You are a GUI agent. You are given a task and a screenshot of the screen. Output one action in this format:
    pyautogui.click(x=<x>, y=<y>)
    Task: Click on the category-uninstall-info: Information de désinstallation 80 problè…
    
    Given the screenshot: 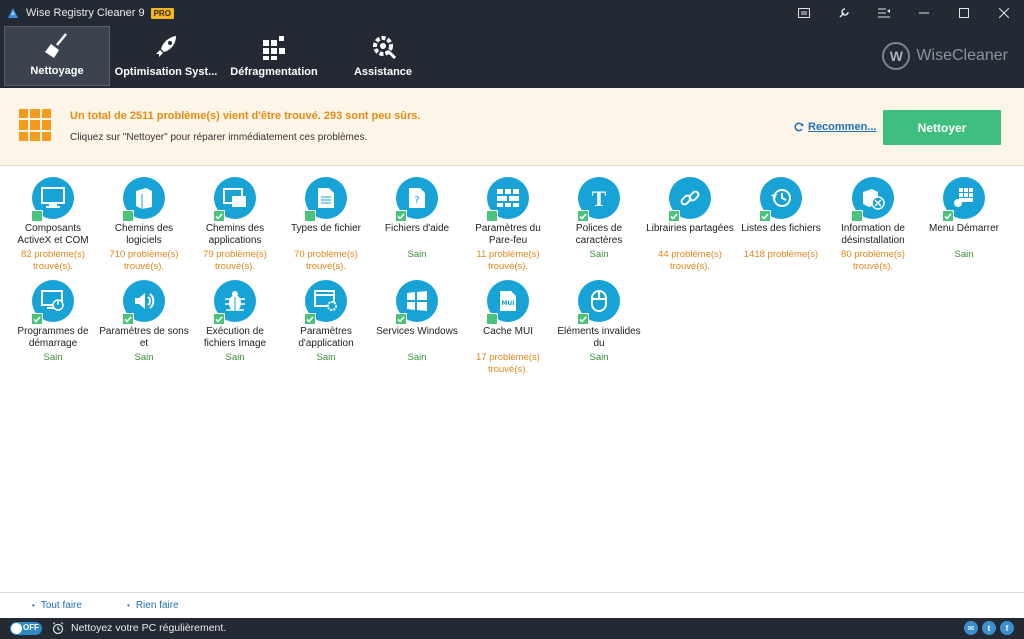 What is the action you would take?
    pyautogui.click(x=873, y=225)
    